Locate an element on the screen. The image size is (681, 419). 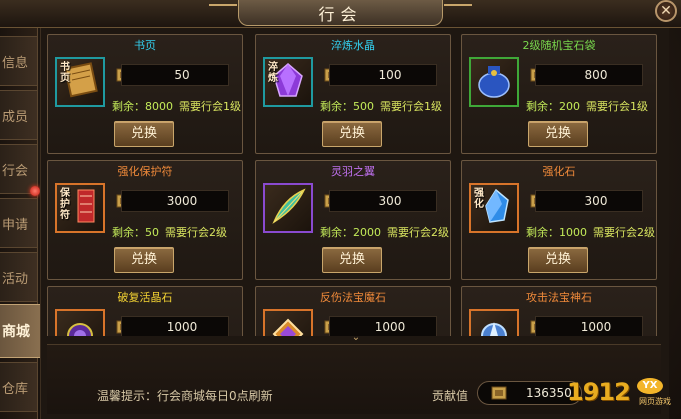
shop-item-card: 破复活晶石 1000 is located at coordinates (145, 311).